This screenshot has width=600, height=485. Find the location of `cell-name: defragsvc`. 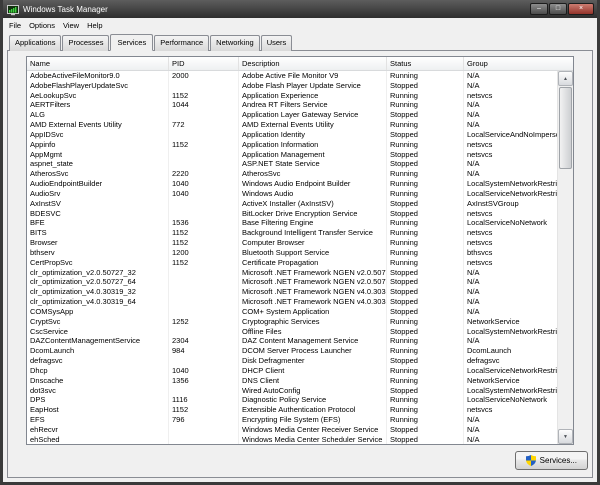

cell-name: defragsvc is located at coordinates (98, 361).